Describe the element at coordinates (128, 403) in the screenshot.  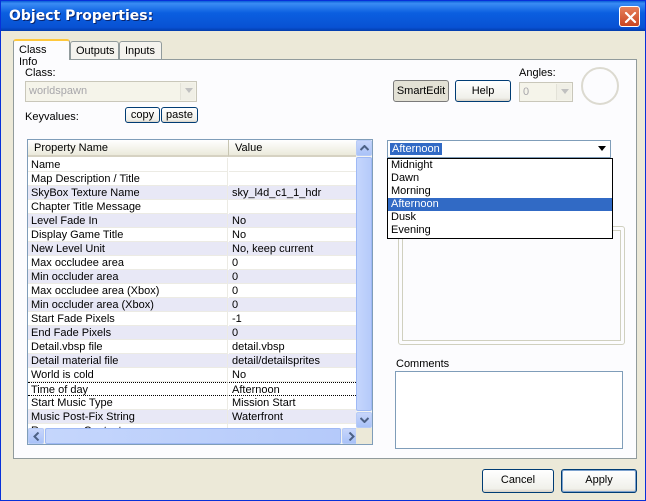
I see `property-name-cell: Start Music Type` at that location.